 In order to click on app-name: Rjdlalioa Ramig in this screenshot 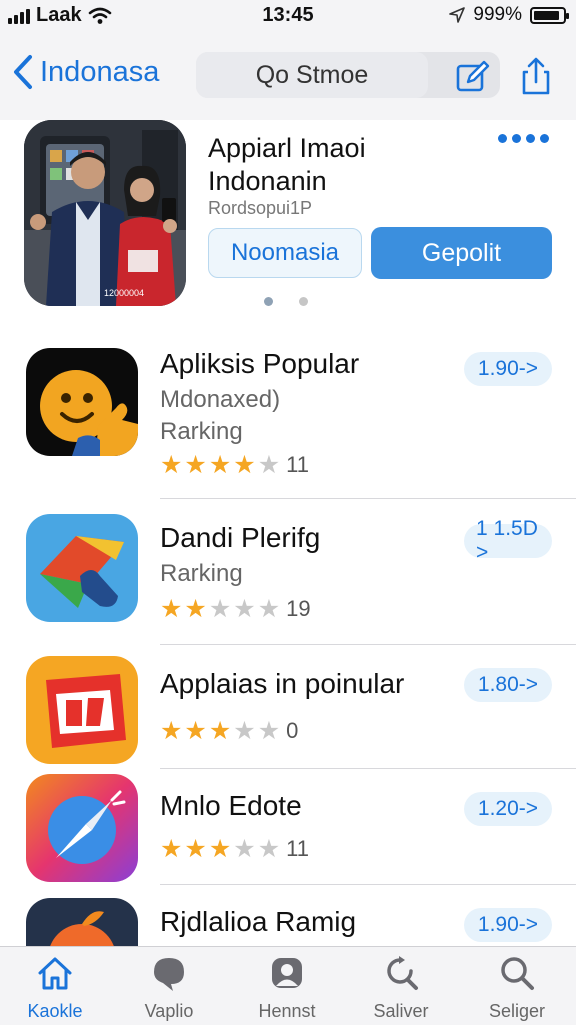, I will do `click(258, 921)`.